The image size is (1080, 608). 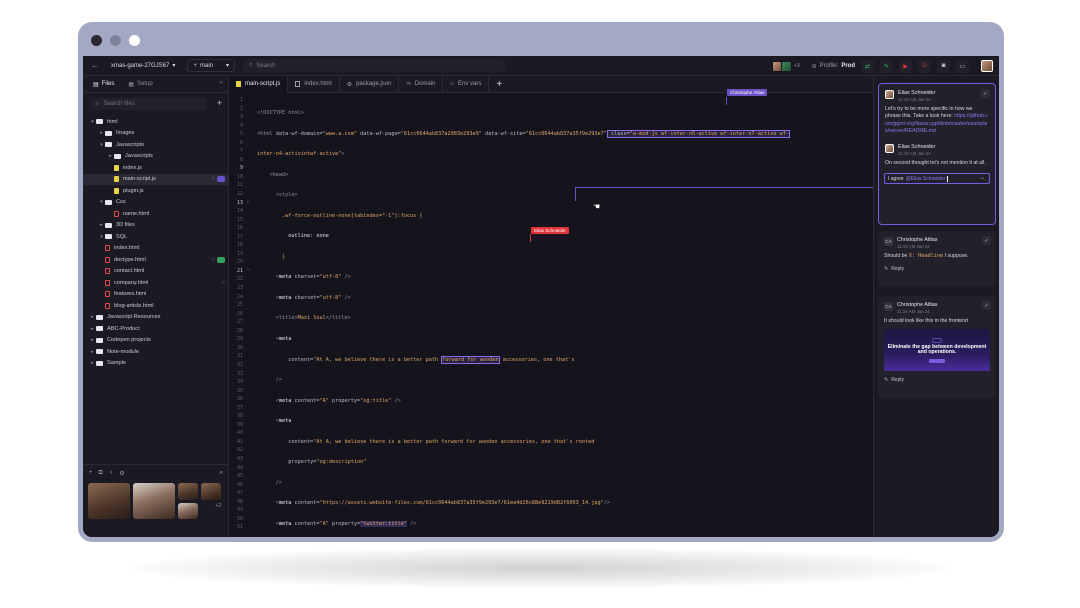 What do you see at coordinates (156, 179) in the screenshot?
I see `sidebar-item-main-script-js: main-script.js ◌` at bounding box center [156, 179].